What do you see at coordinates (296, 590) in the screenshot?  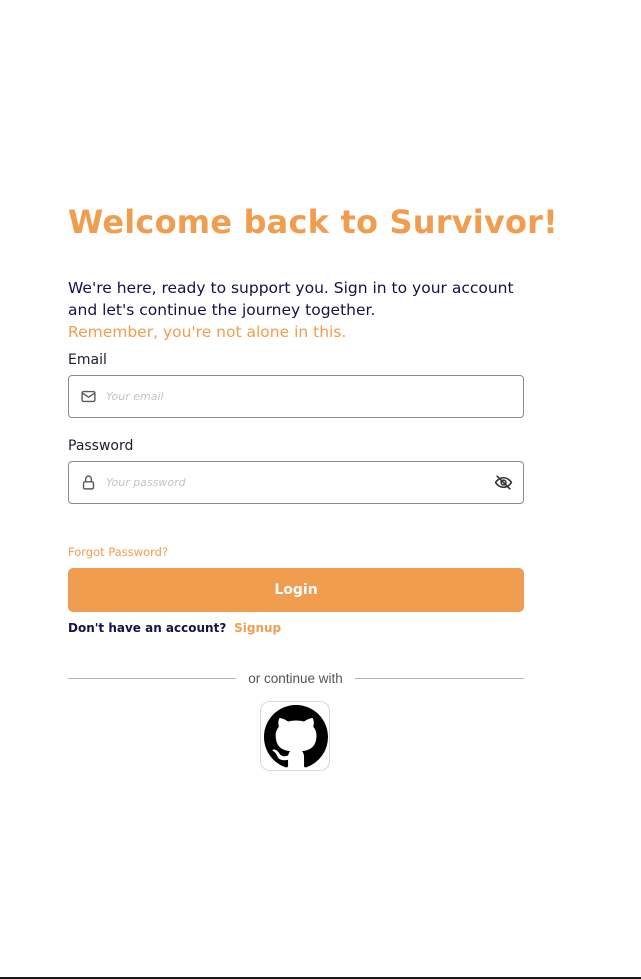 I see `login-button: Login` at bounding box center [296, 590].